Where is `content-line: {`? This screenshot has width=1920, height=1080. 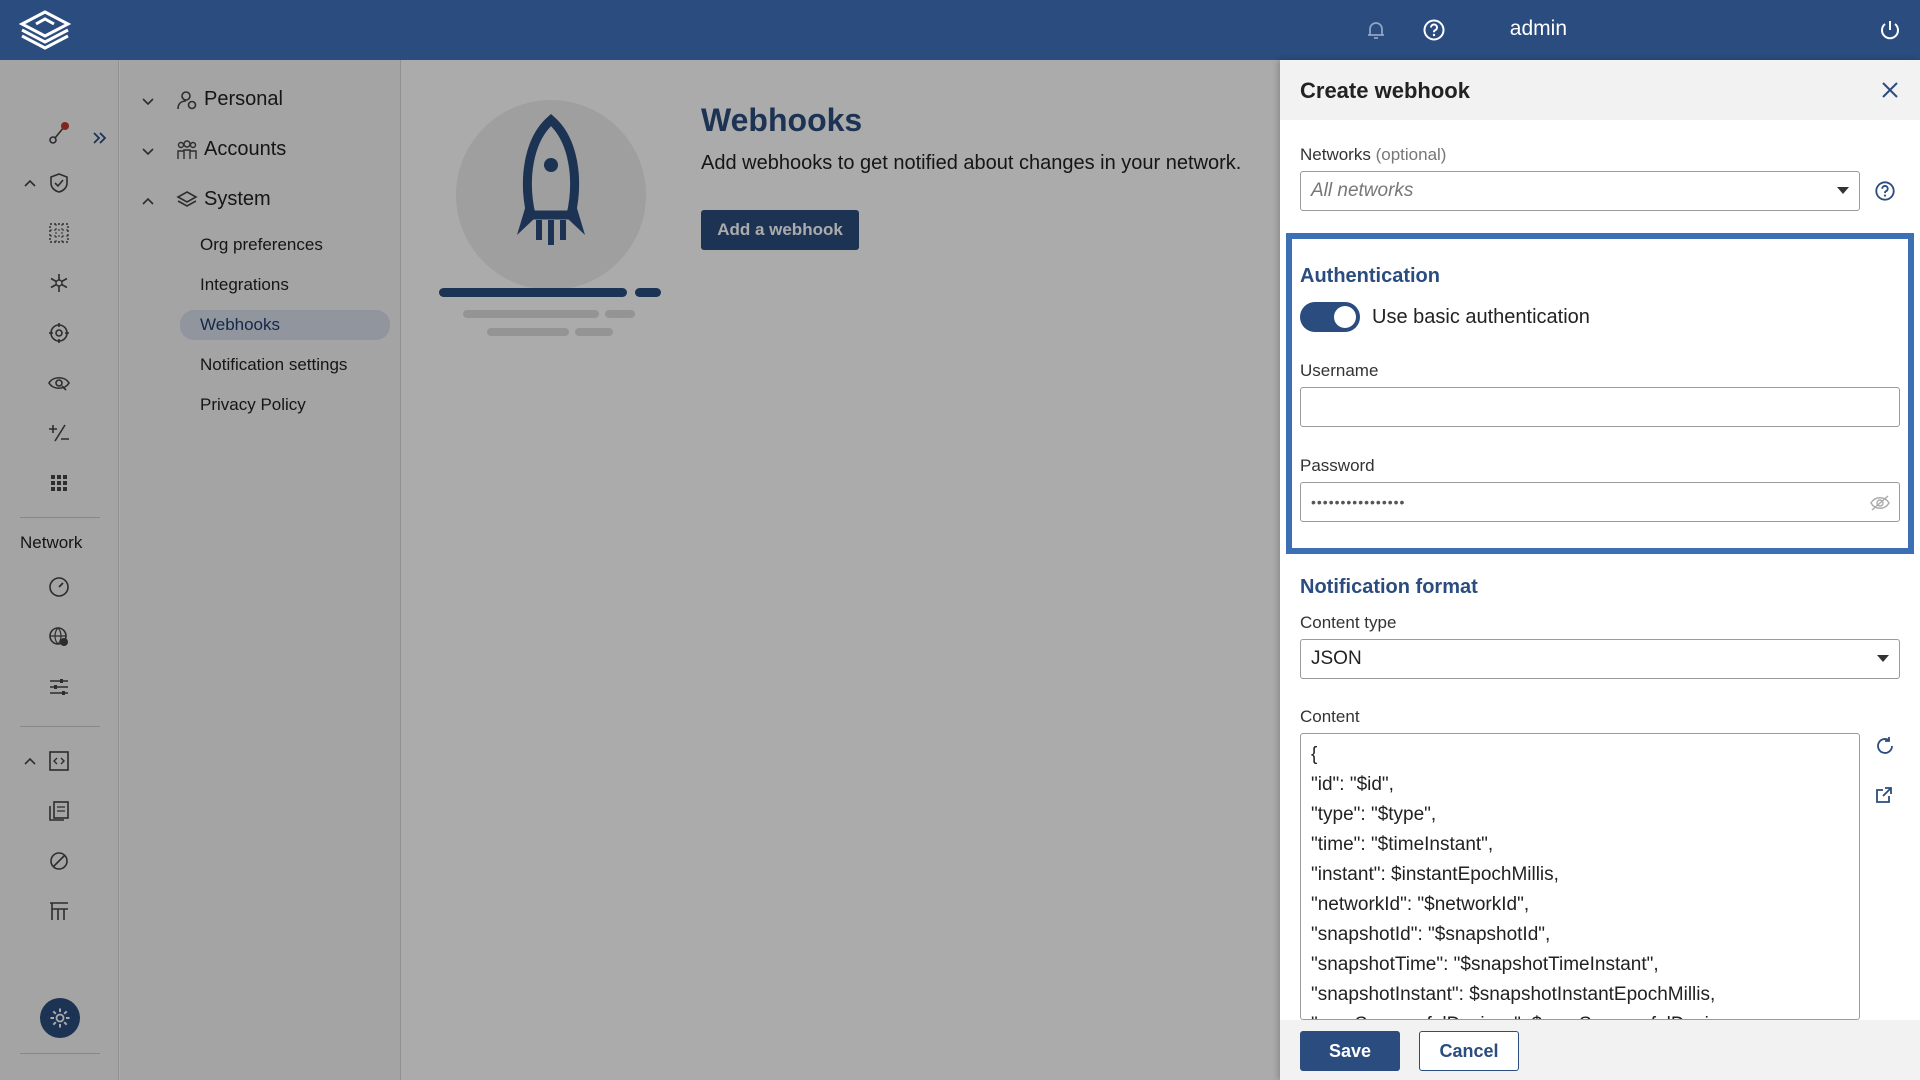 content-line: { is located at coordinates (1314, 754).